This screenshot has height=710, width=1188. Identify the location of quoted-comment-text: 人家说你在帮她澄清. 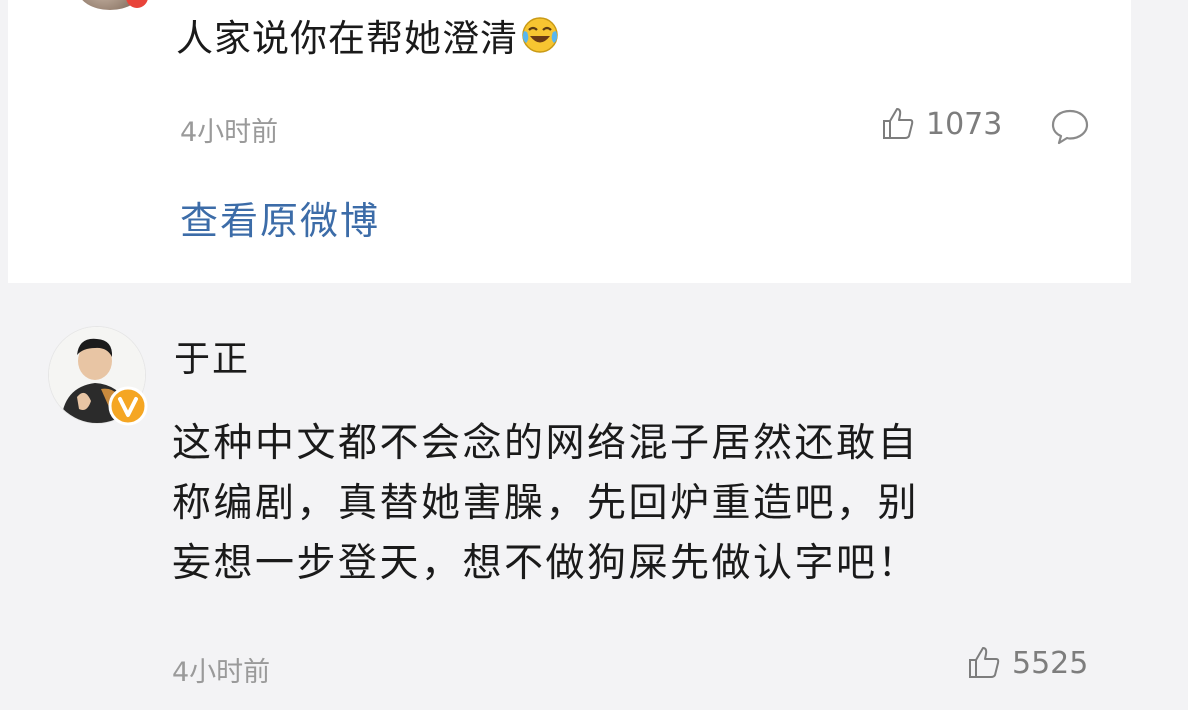
(347, 38).